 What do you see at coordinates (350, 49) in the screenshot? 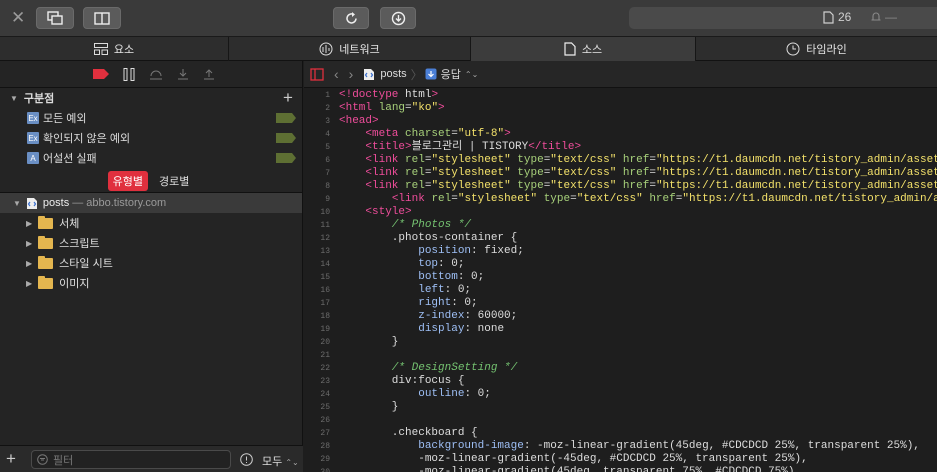
I see `tab-network: 네트워크` at bounding box center [350, 49].